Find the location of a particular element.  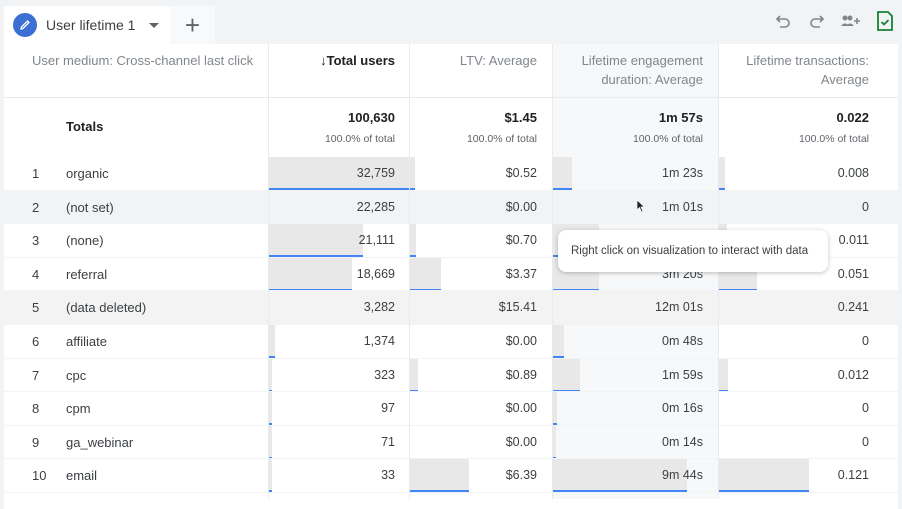

plus-icon: + is located at coordinates (192, 24).